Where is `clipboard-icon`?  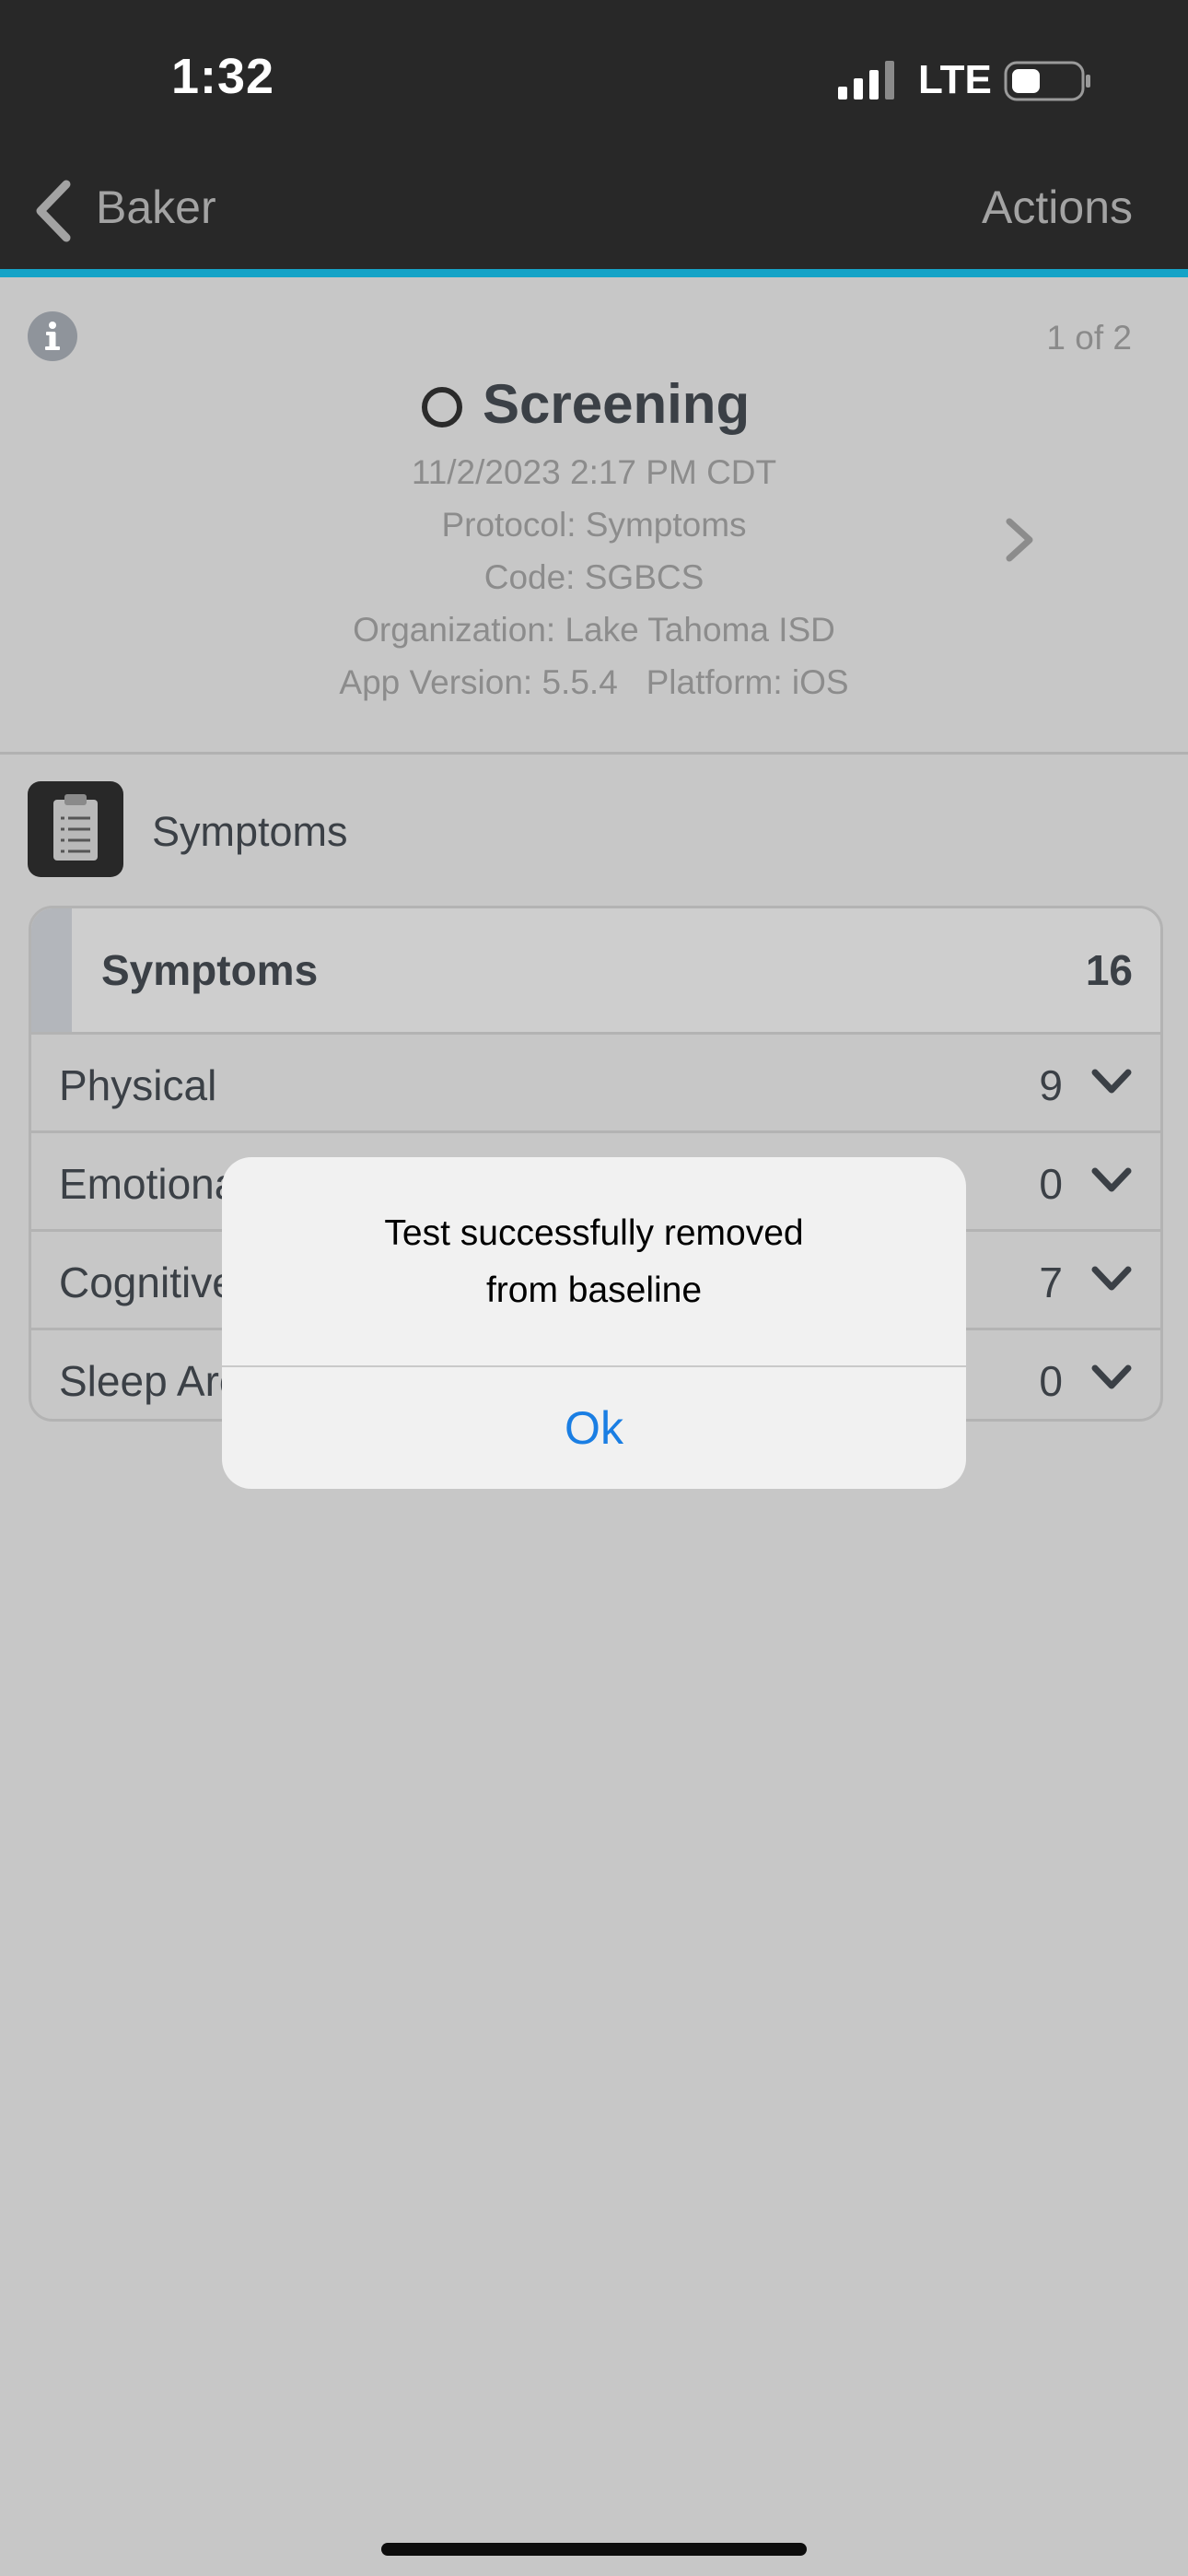
clipboard-icon is located at coordinates (76, 827).